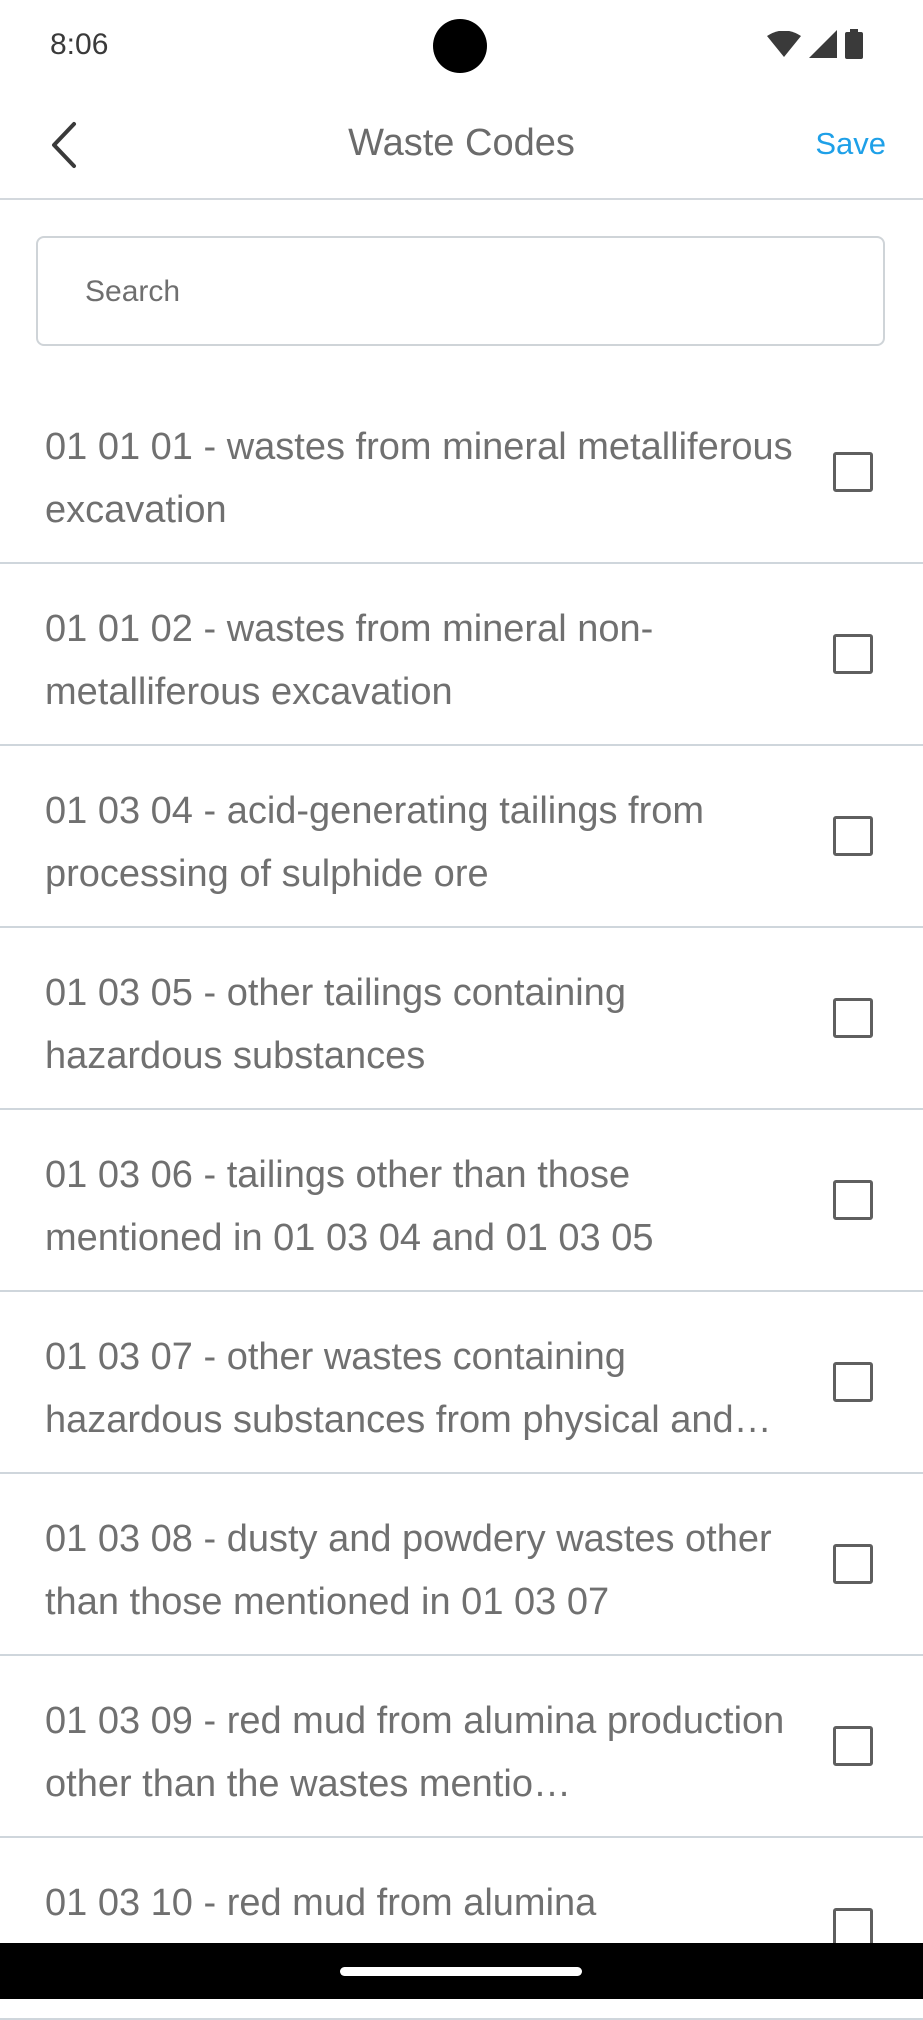  I want to click on battery-icon, so click(854, 46).